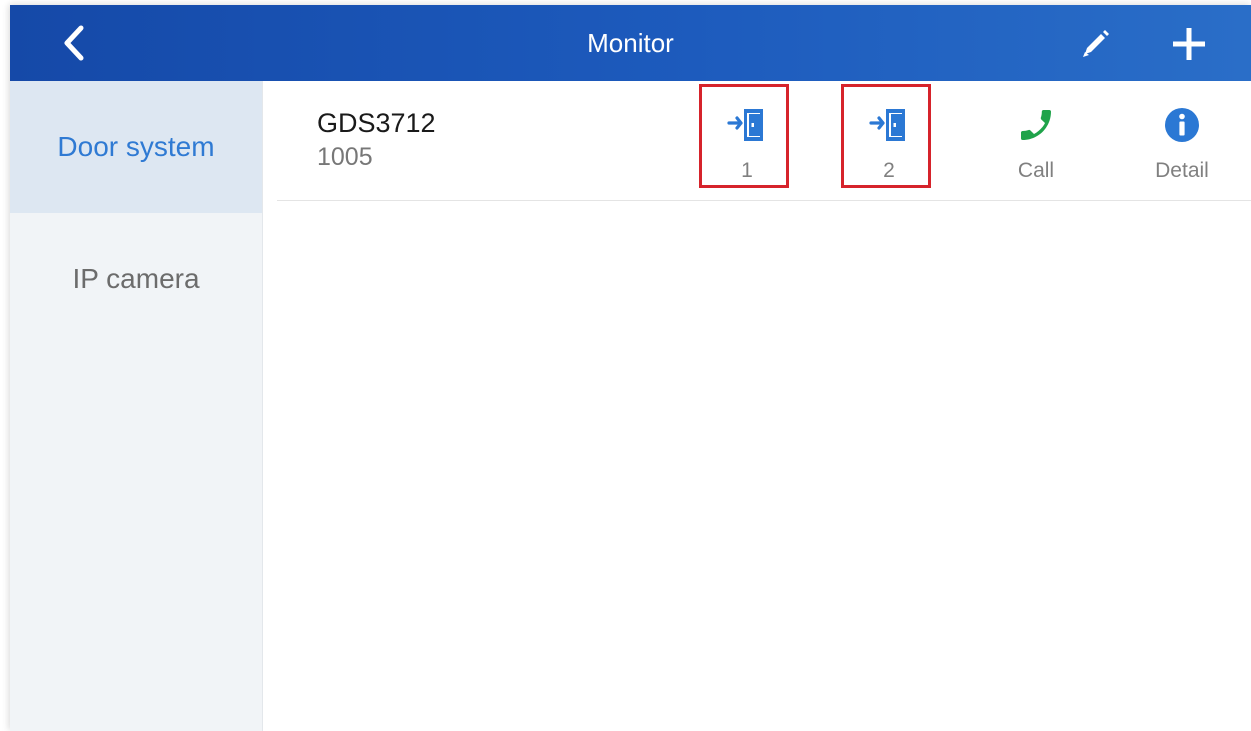  I want to click on call-label: Call, so click(1036, 170).